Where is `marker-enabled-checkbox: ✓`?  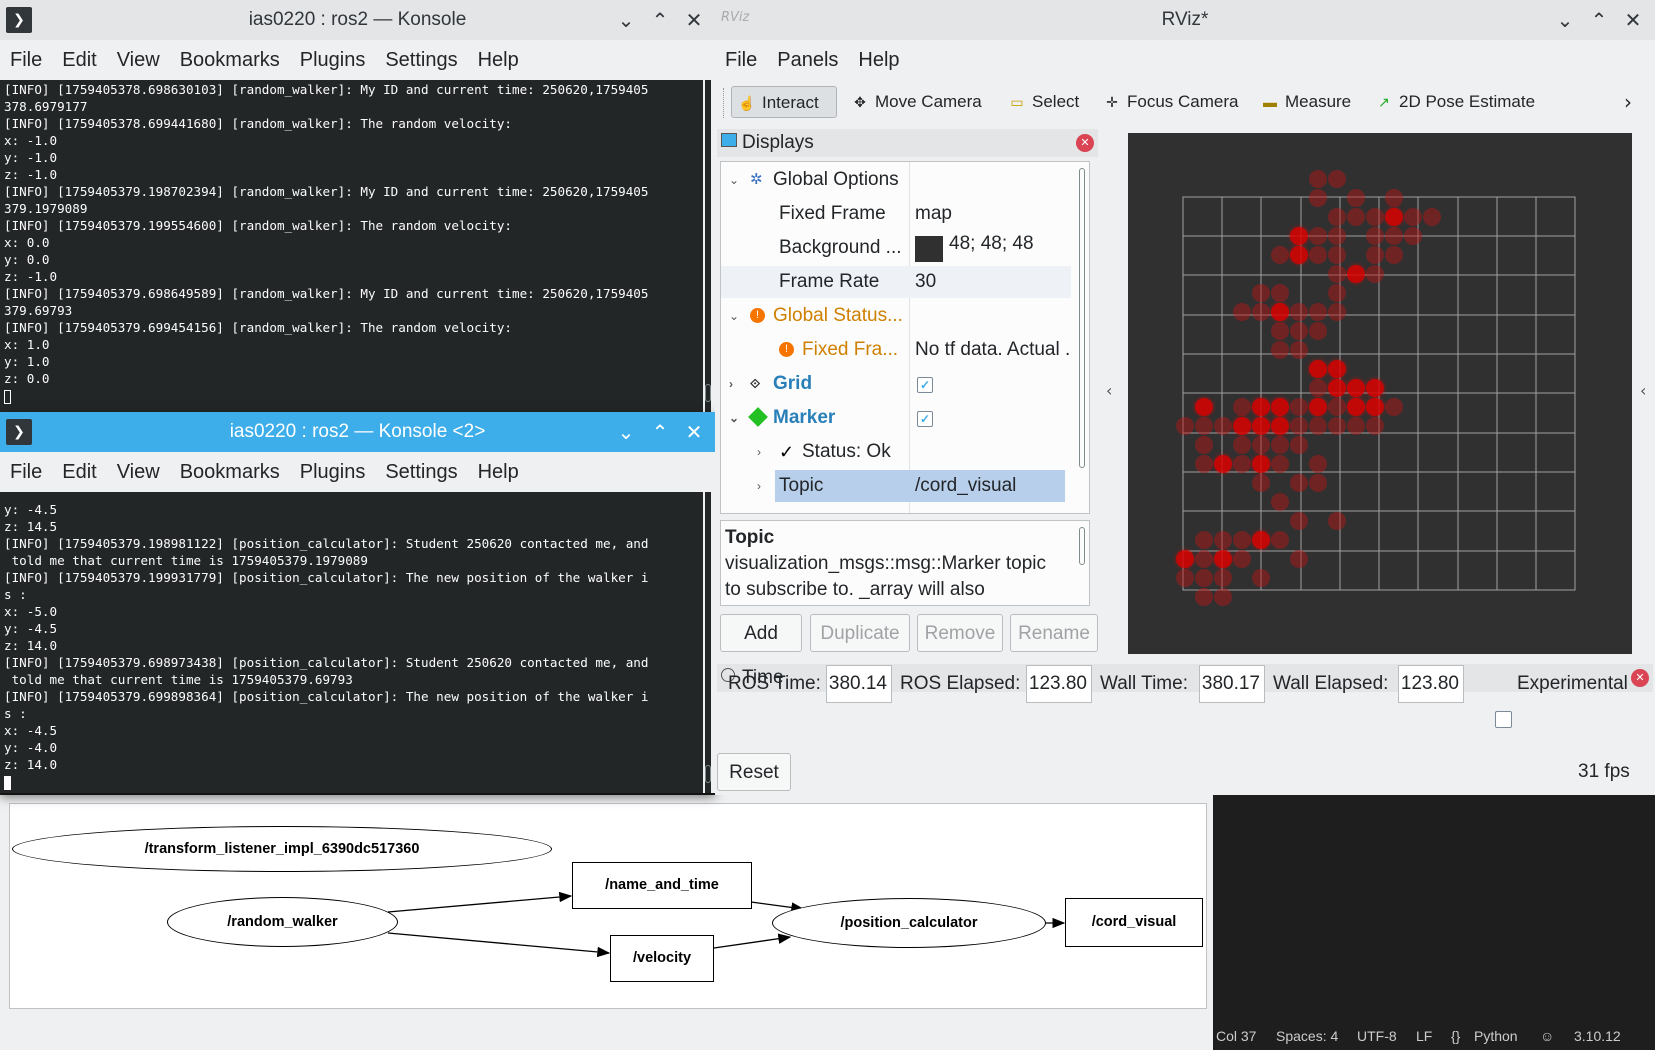 marker-enabled-checkbox: ✓ is located at coordinates (925, 419).